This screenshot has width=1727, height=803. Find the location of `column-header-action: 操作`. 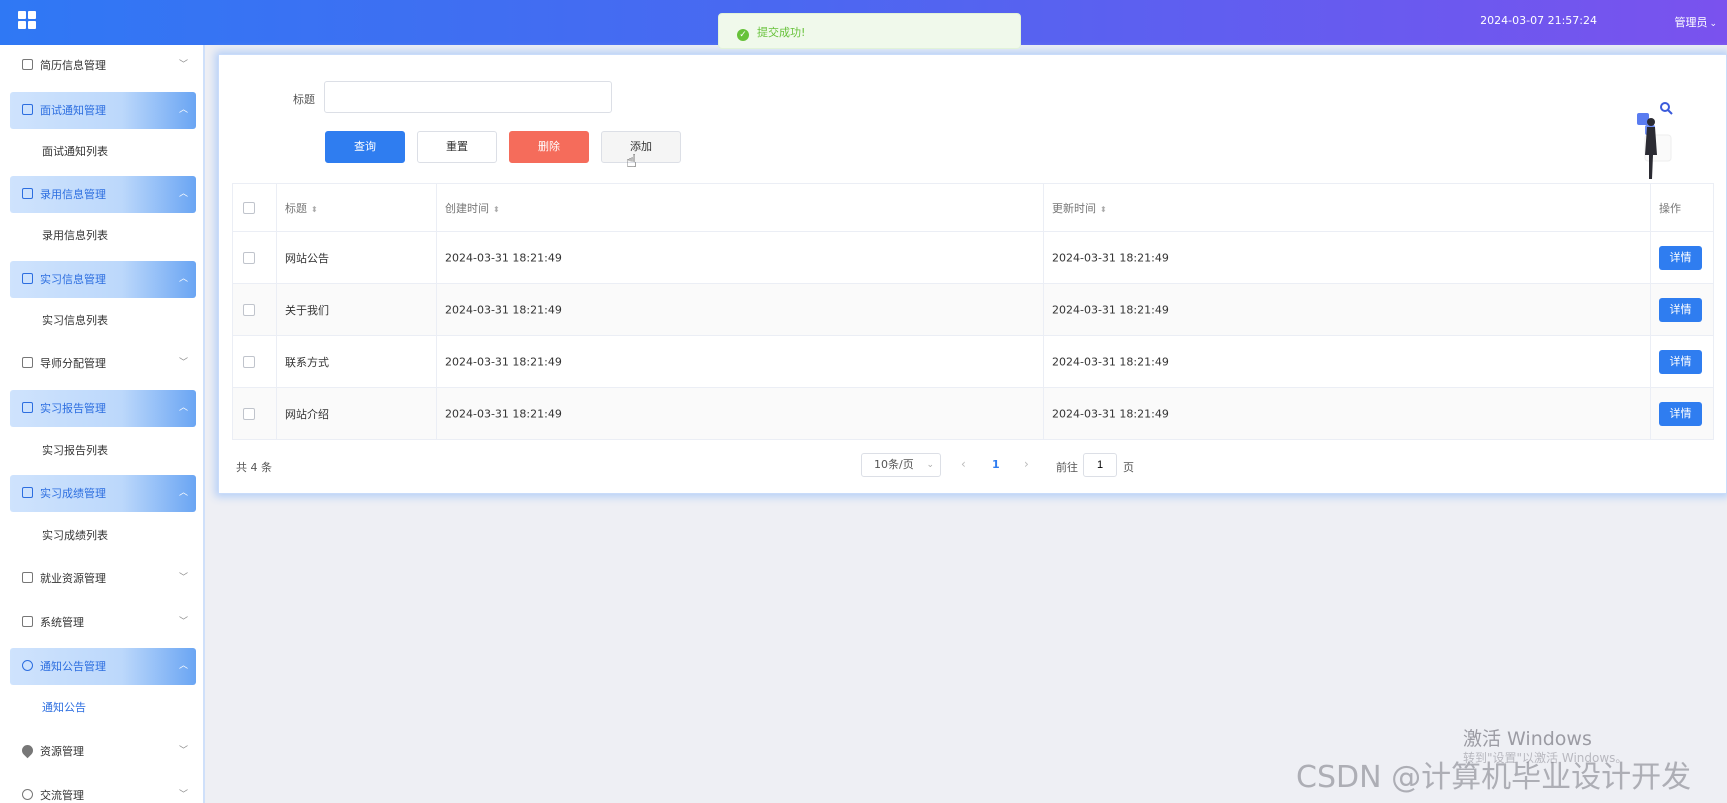

column-header-action: 操作 is located at coordinates (1682, 207).